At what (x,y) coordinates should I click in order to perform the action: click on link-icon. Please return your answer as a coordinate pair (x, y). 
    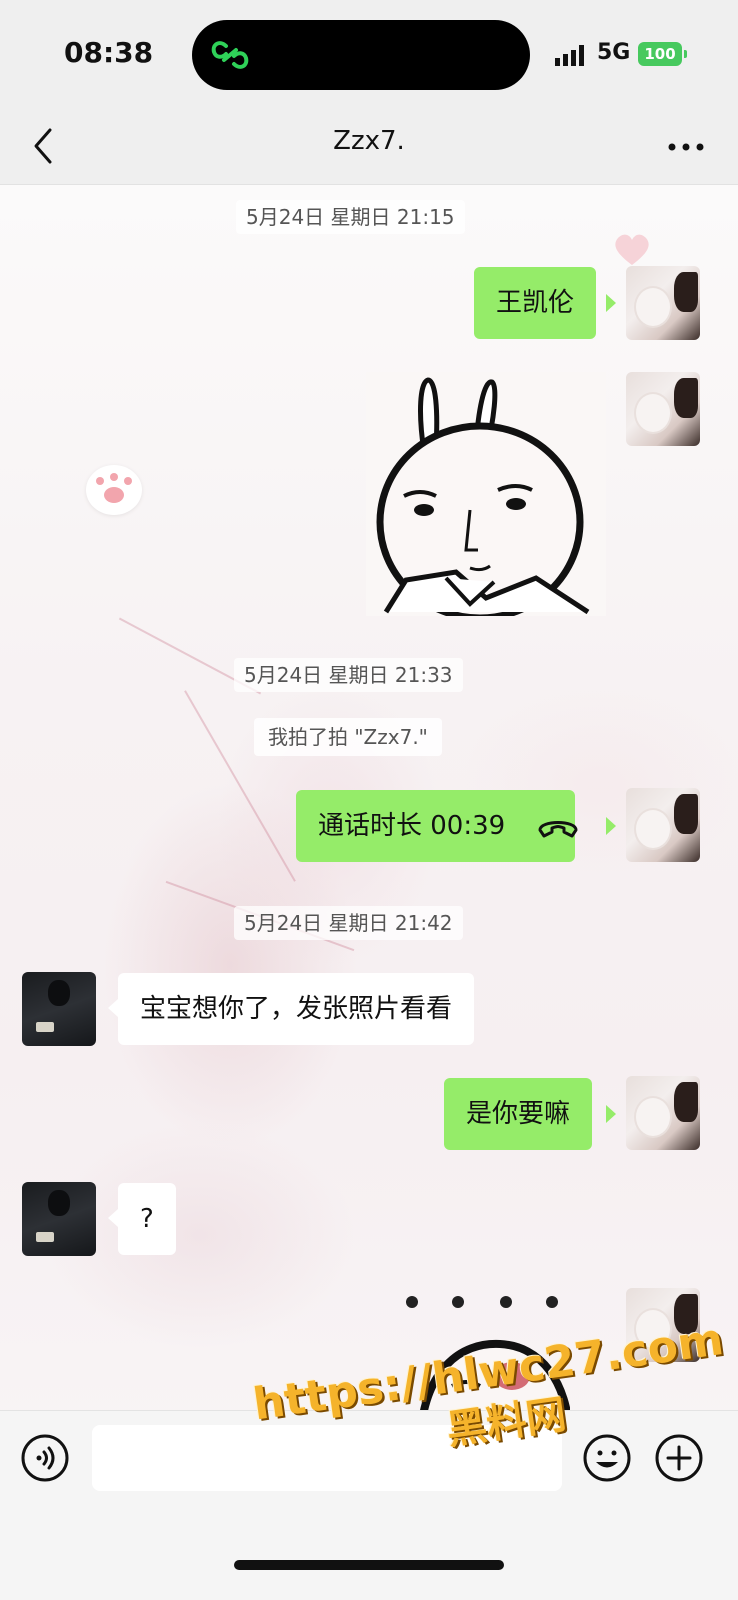
    Looking at the image, I should click on (230, 55).